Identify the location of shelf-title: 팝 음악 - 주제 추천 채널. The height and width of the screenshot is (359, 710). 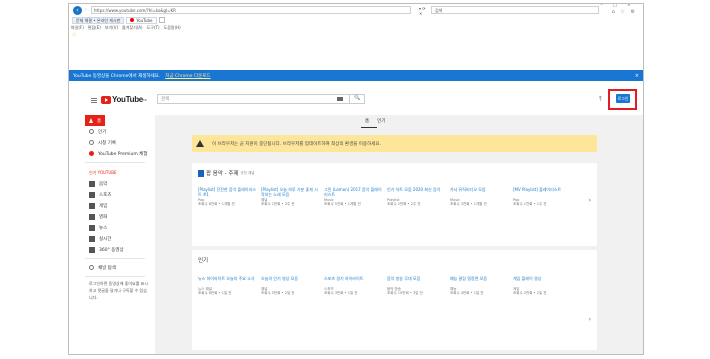
(226, 173).